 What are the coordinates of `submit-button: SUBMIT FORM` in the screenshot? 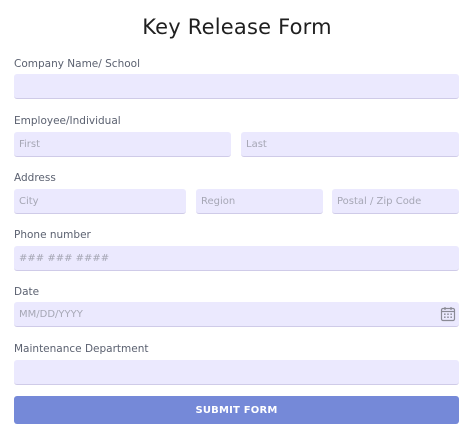 It's located at (236, 410).